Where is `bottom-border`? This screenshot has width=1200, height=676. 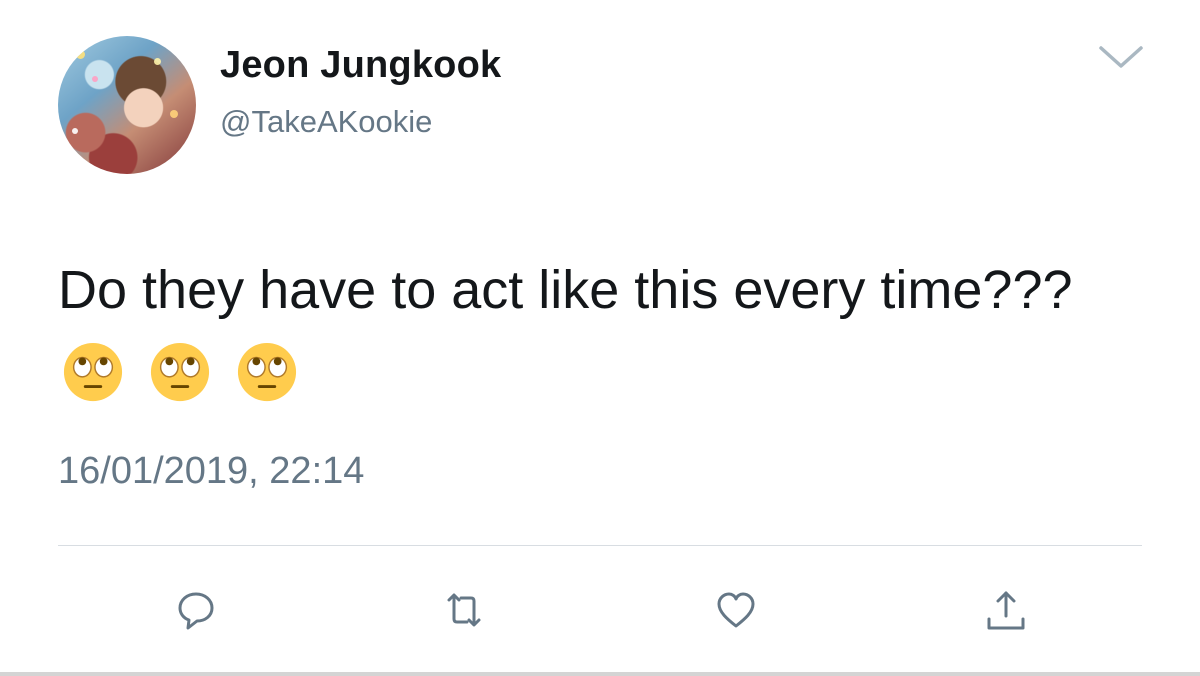
bottom-border is located at coordinates (600, 674).